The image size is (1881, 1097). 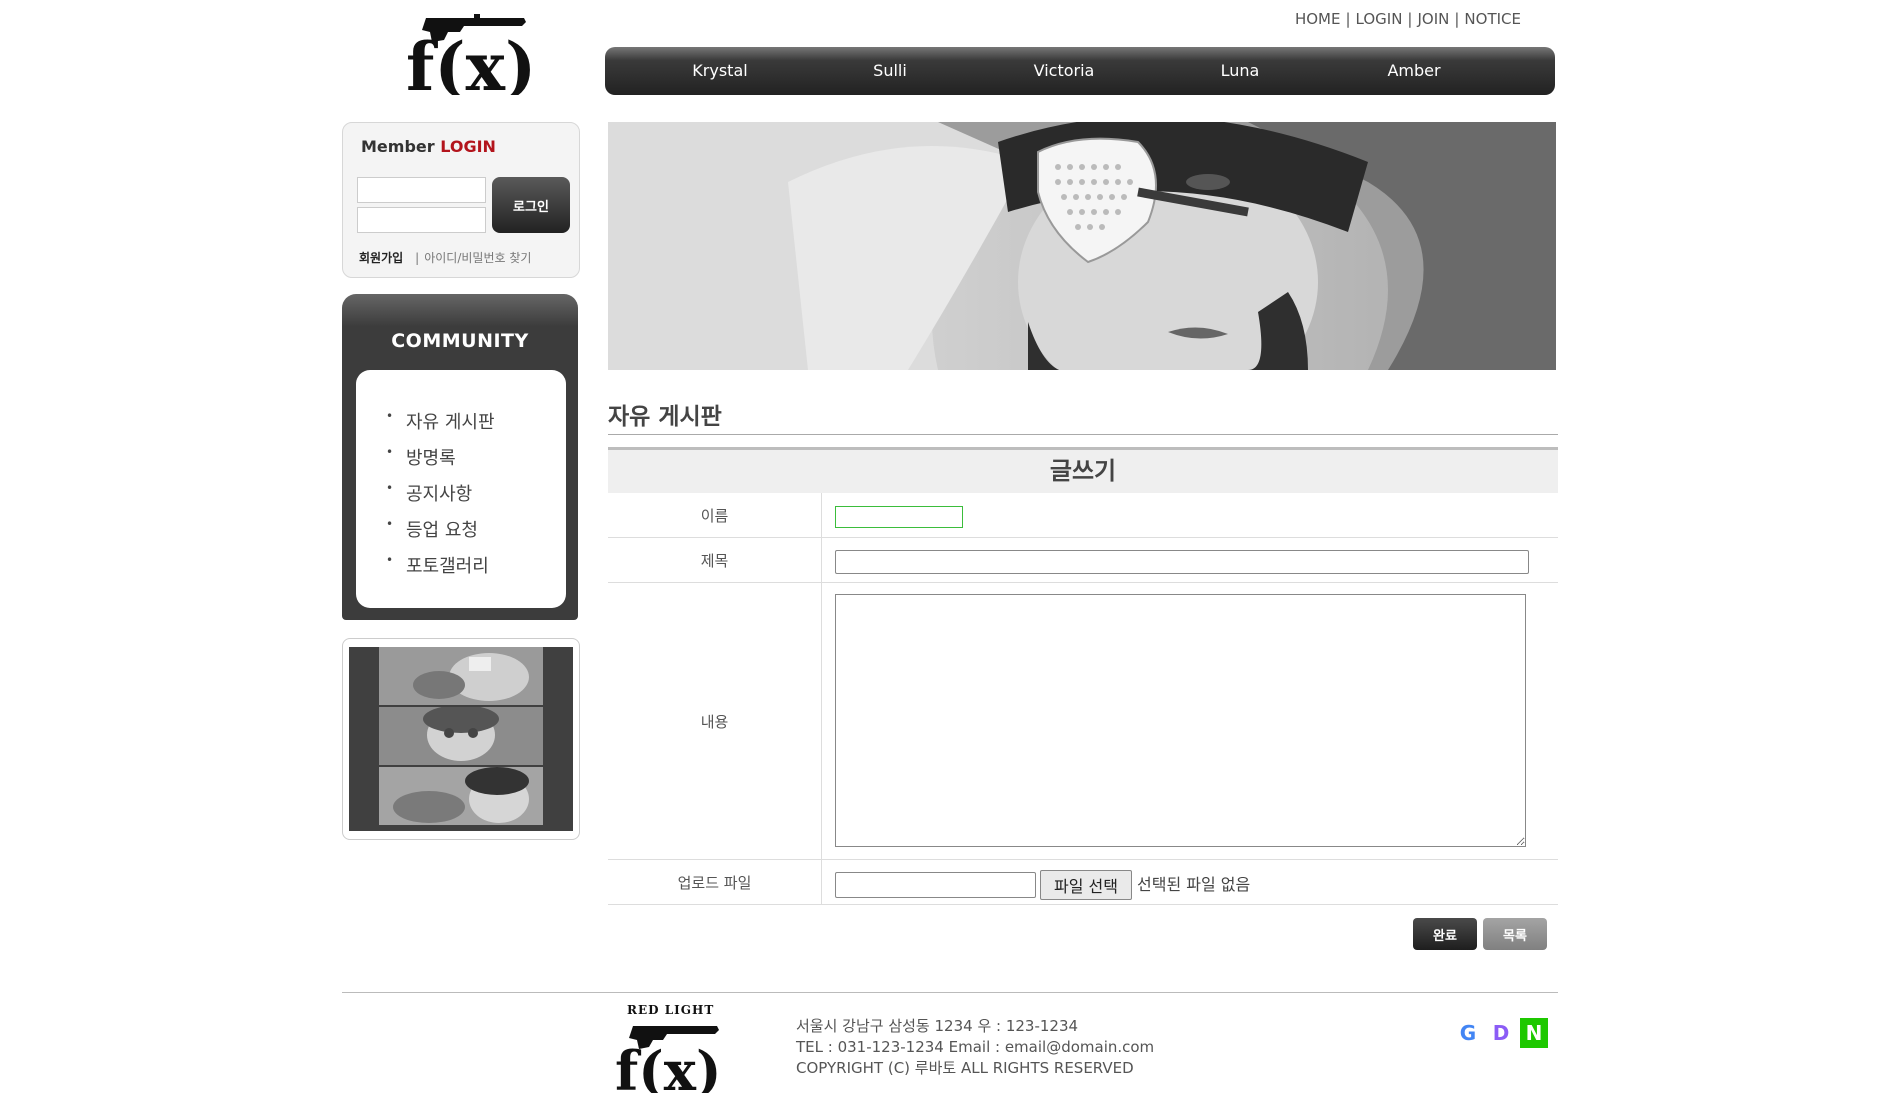 I want to click on logo-text: f(x), so click(x=470, y=61).